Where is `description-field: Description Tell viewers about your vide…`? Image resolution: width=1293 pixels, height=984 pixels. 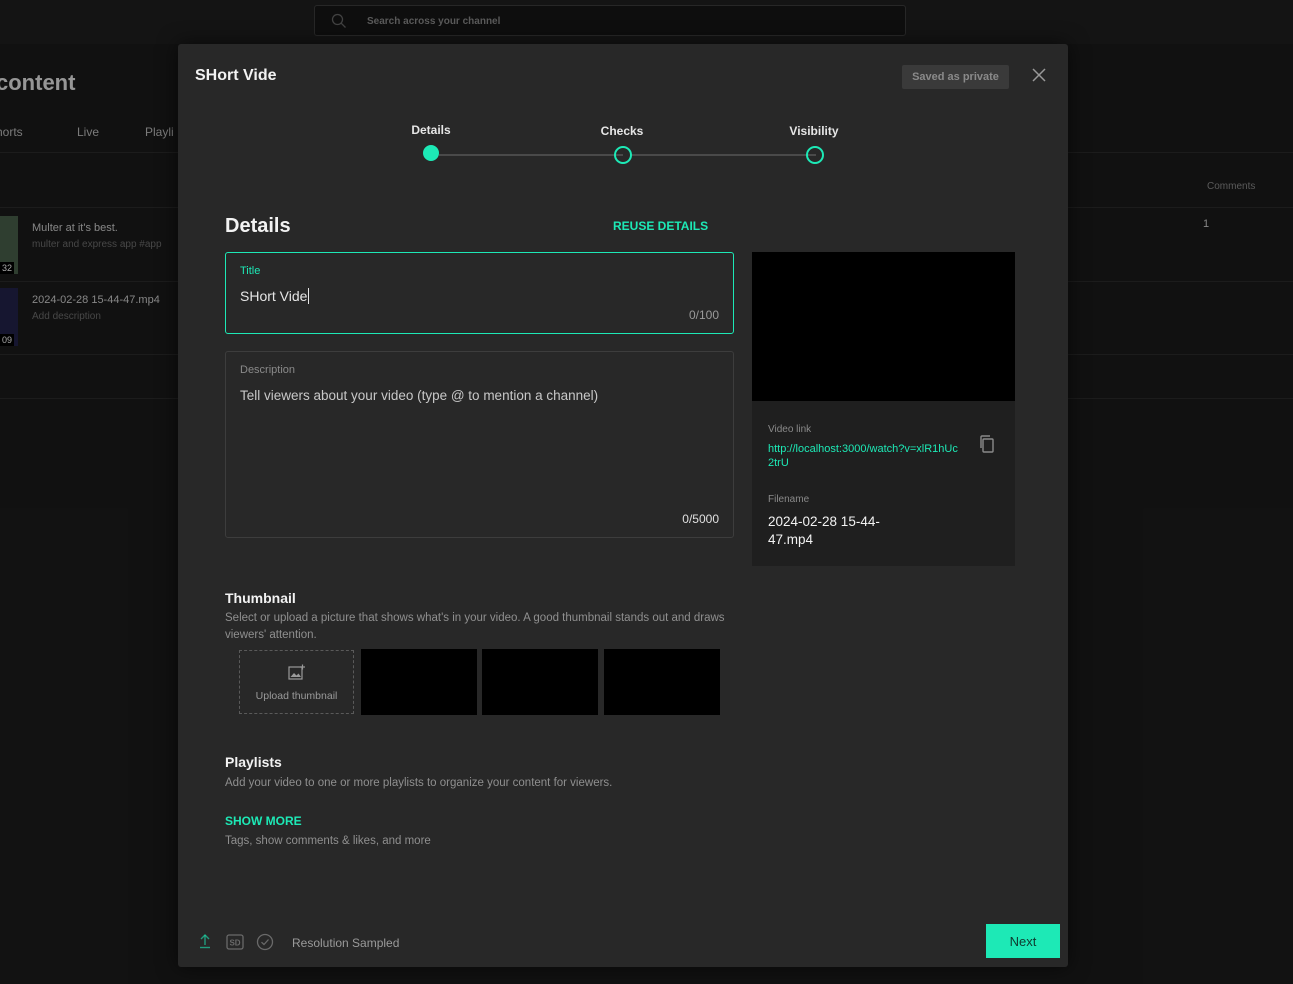
description-field: Description Tell viewers about your vide… is located at coordinates (479, 444).